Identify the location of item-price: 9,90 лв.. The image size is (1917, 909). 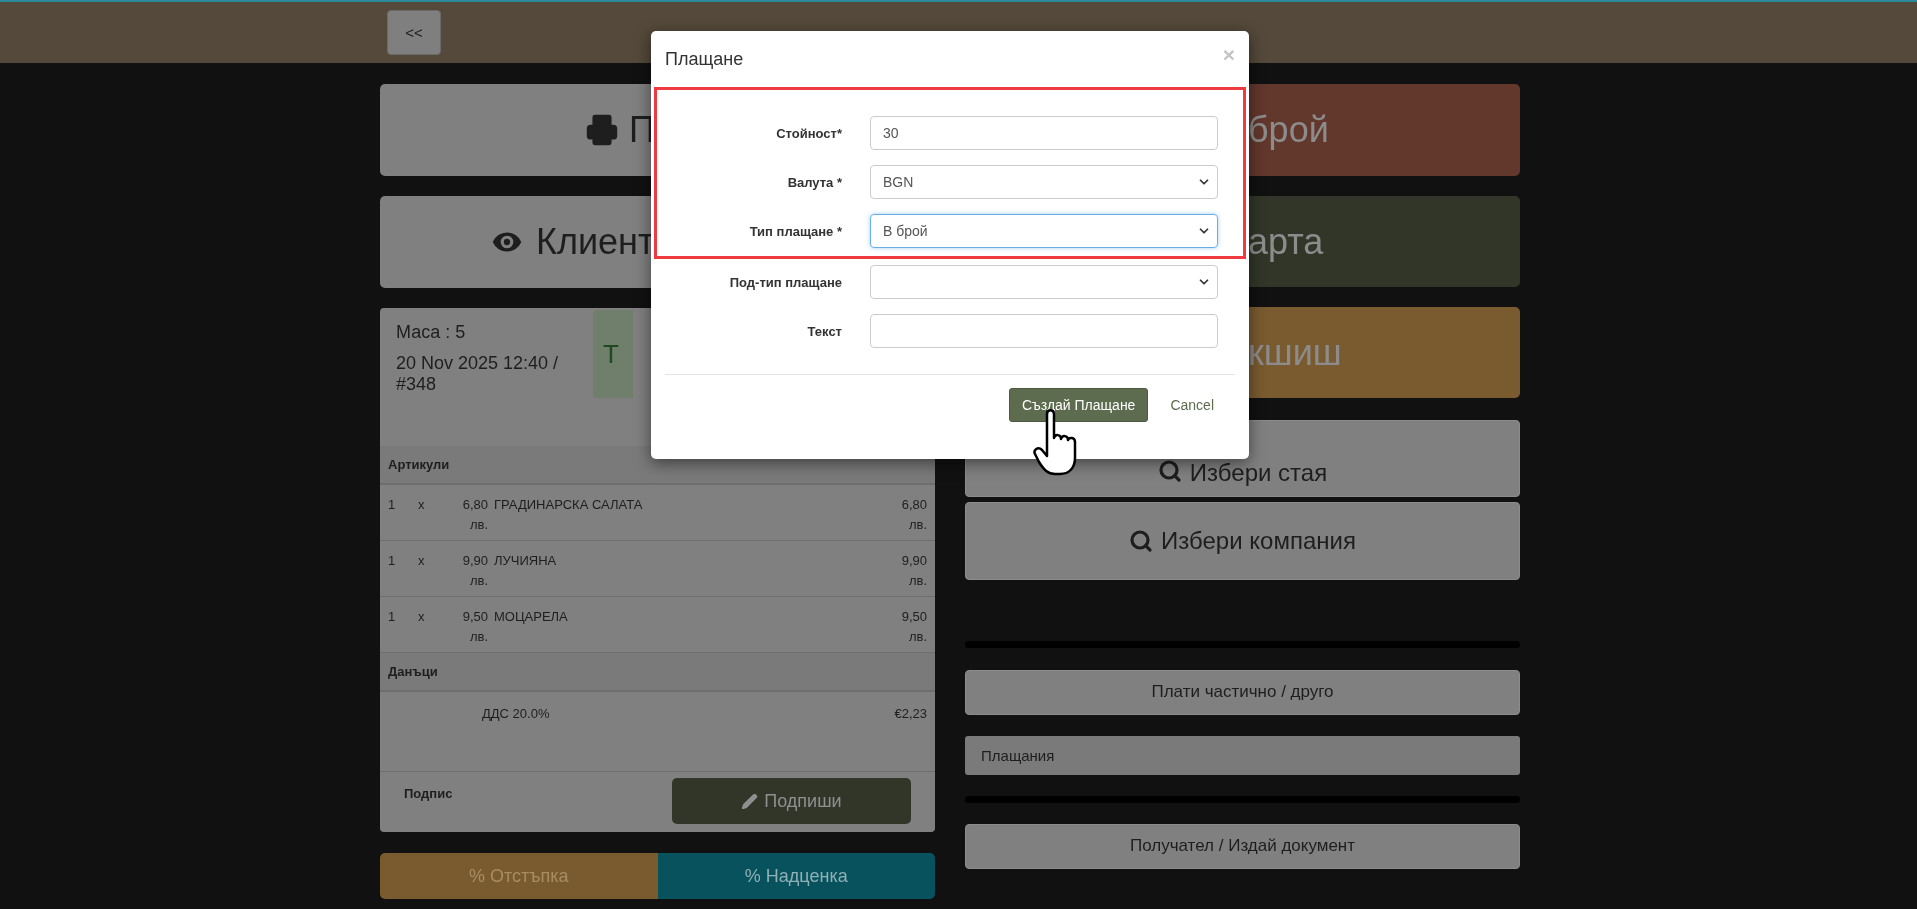
(474, 571).